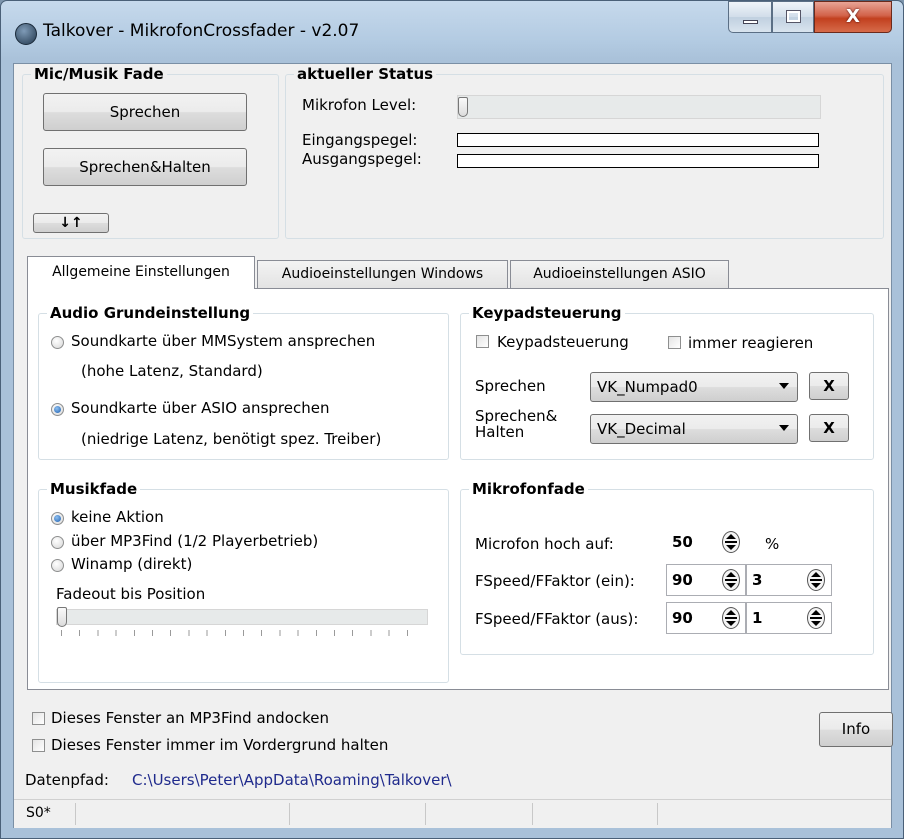  I want to click on close-icon: X, so click(853, 16).